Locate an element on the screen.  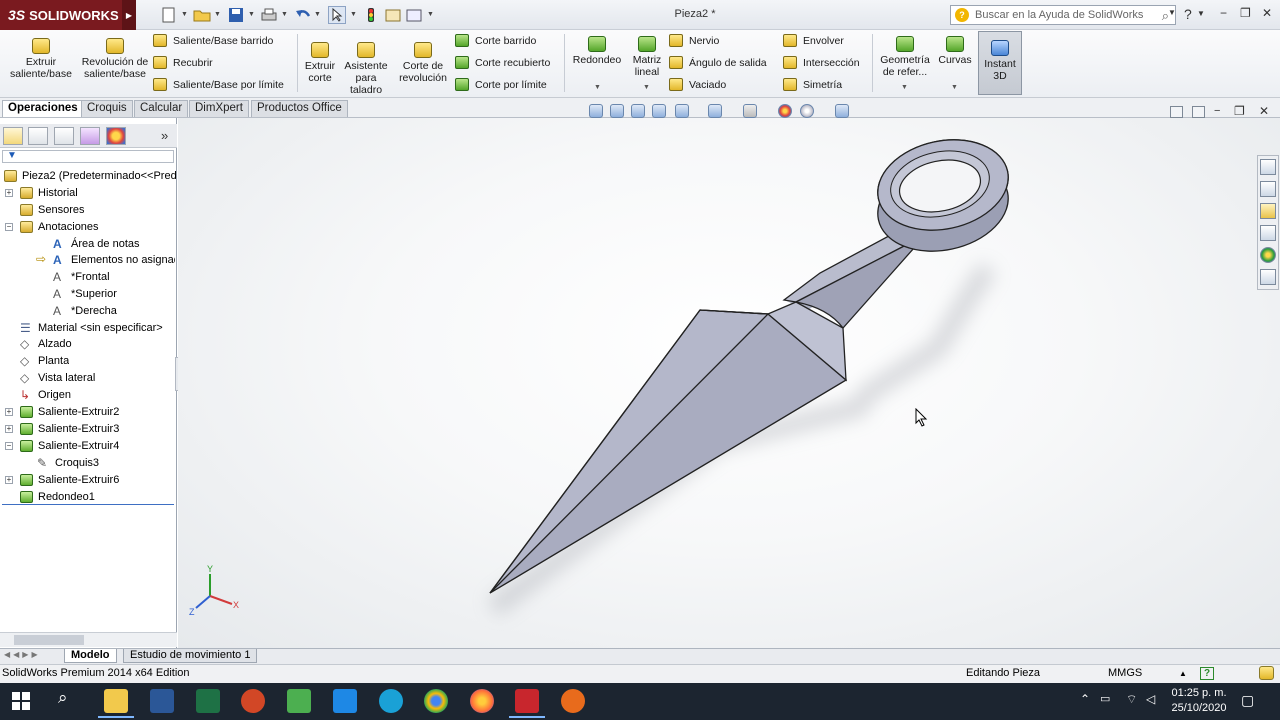
tree-item-superior: A *Superior is located at coordinates (85, 294).